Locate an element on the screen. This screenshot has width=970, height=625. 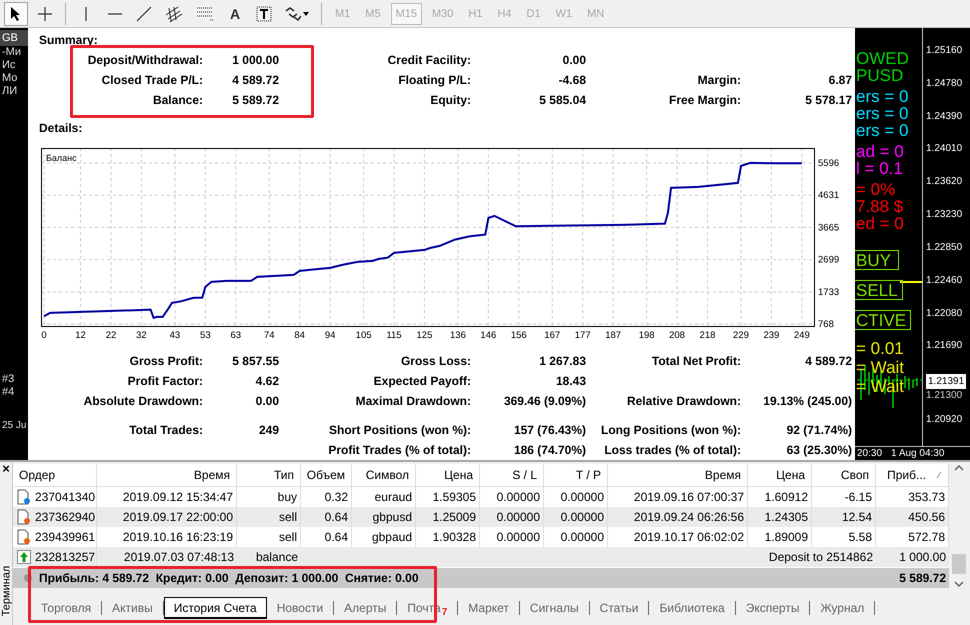
close-button: × is located at coordinates (6, 469).